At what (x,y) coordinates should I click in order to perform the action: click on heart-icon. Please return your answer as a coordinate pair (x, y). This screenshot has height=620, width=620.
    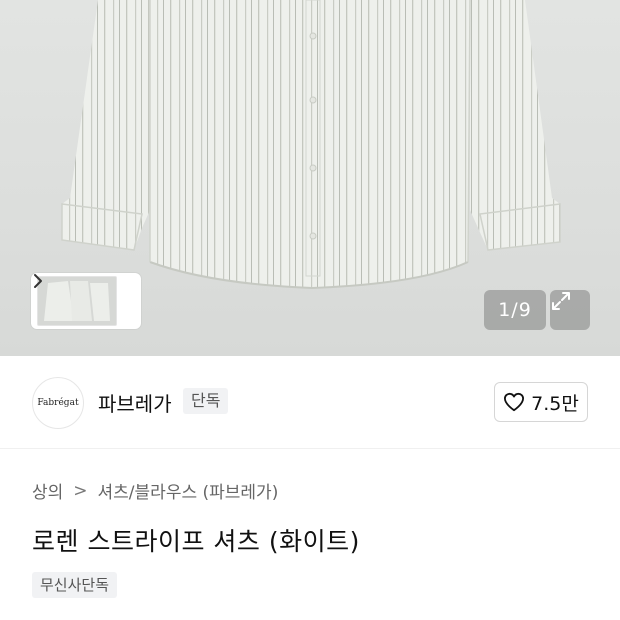
    Looking at the image, I should click on (514, 402).